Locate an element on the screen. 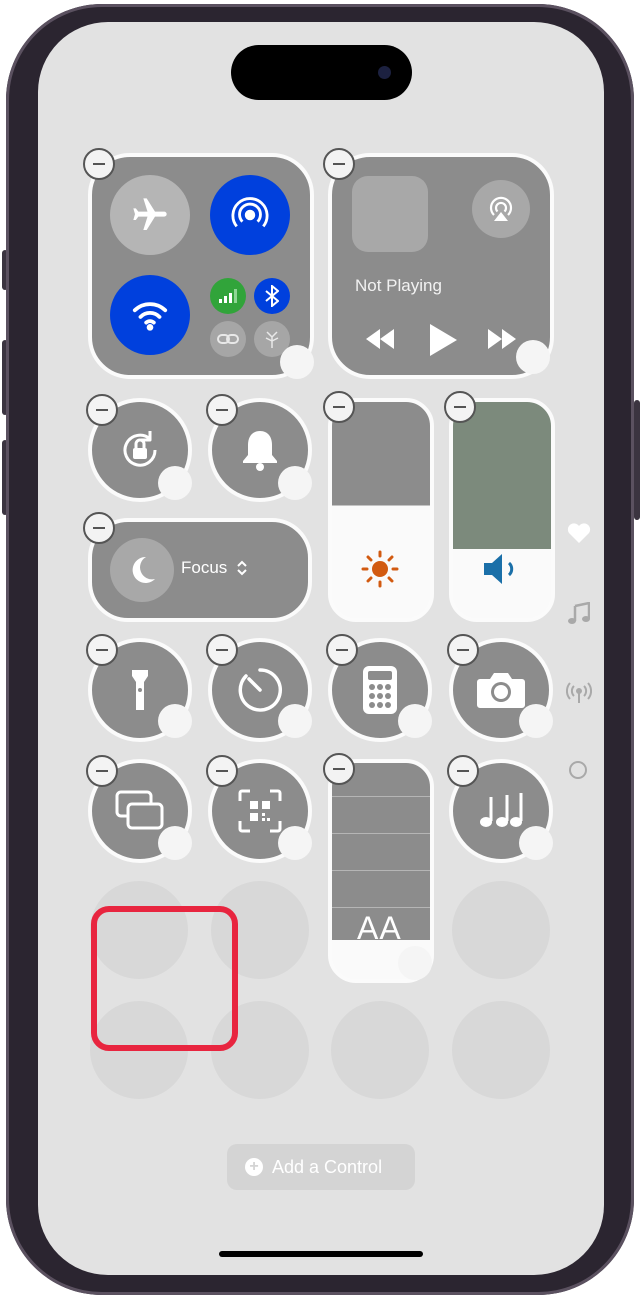 The height and width of the screenshot is (1301, 642). remove-screen-mirroring-button is located at coordinates (102, 771).